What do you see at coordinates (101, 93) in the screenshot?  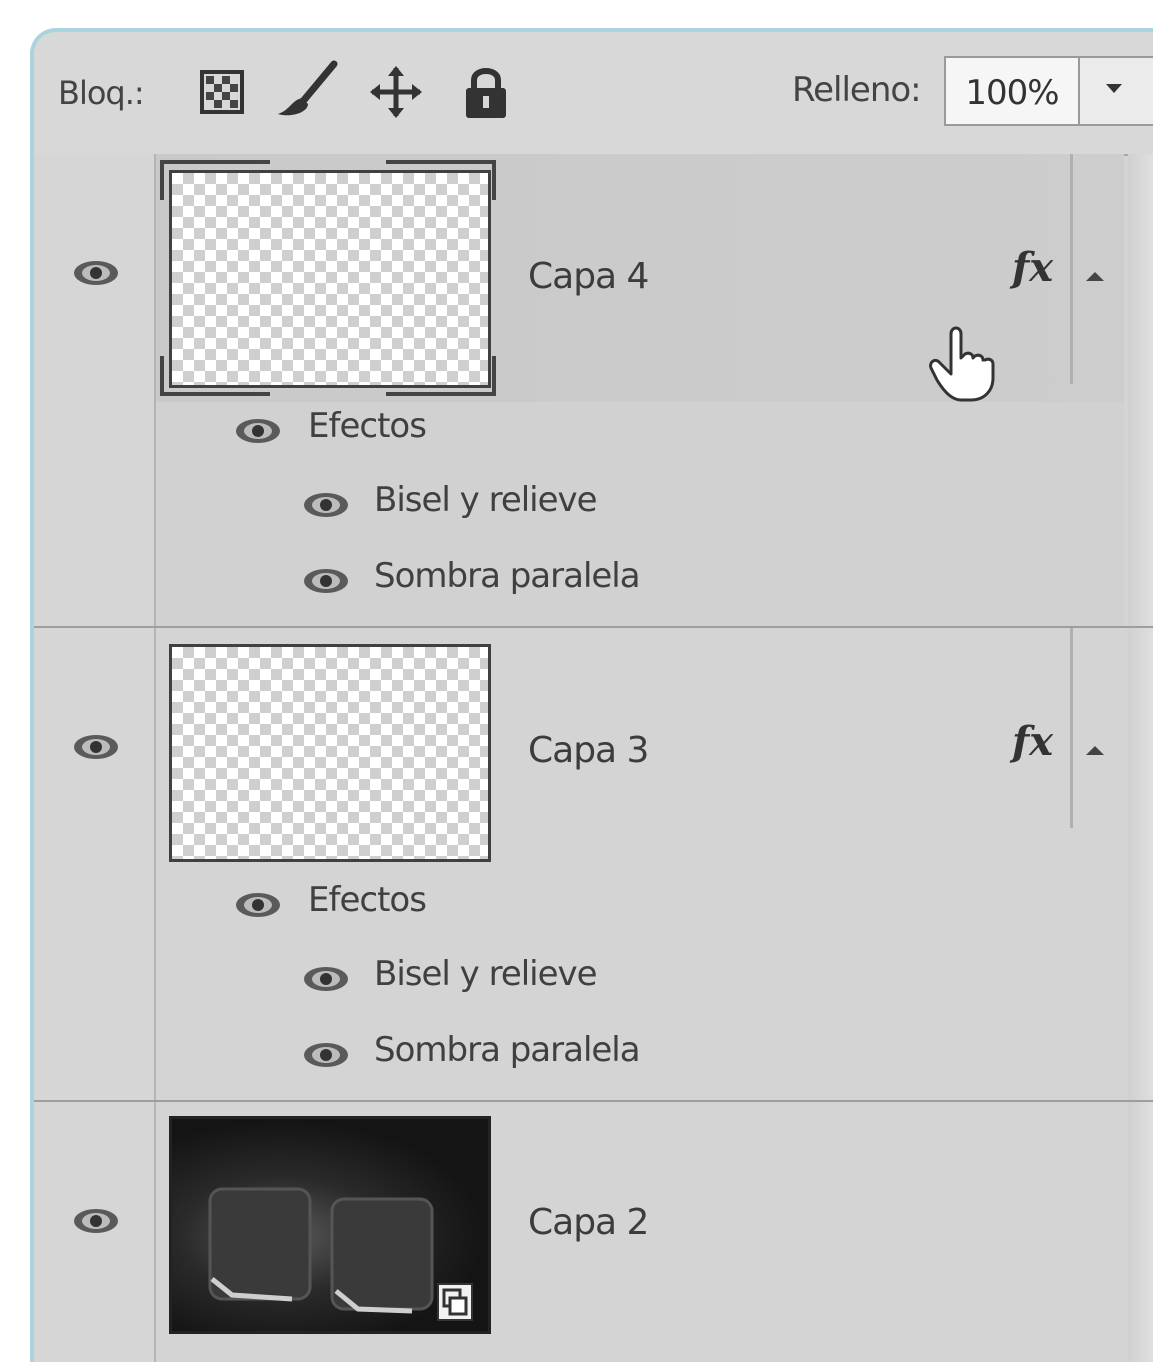 I see `lock-label: Bloq.:` at bounding box center [101, 93].